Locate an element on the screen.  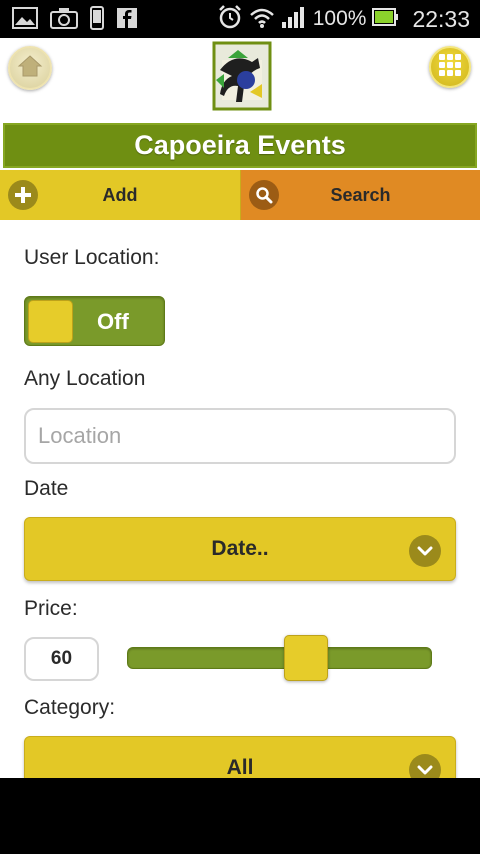
home-button is located at coordinates (30, 68).